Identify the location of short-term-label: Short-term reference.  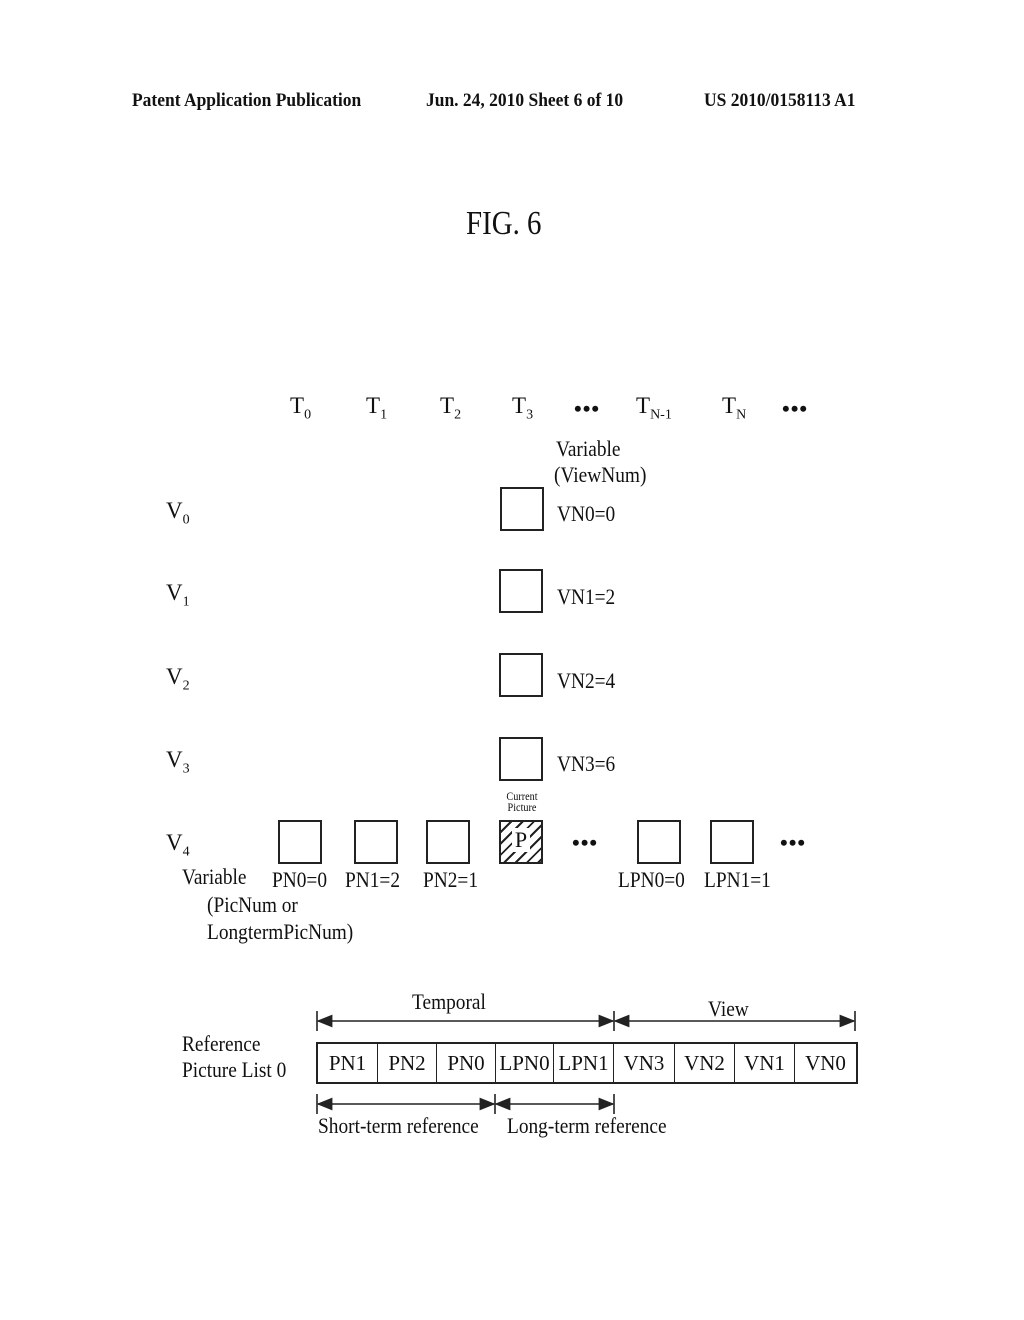
(398, 1125).